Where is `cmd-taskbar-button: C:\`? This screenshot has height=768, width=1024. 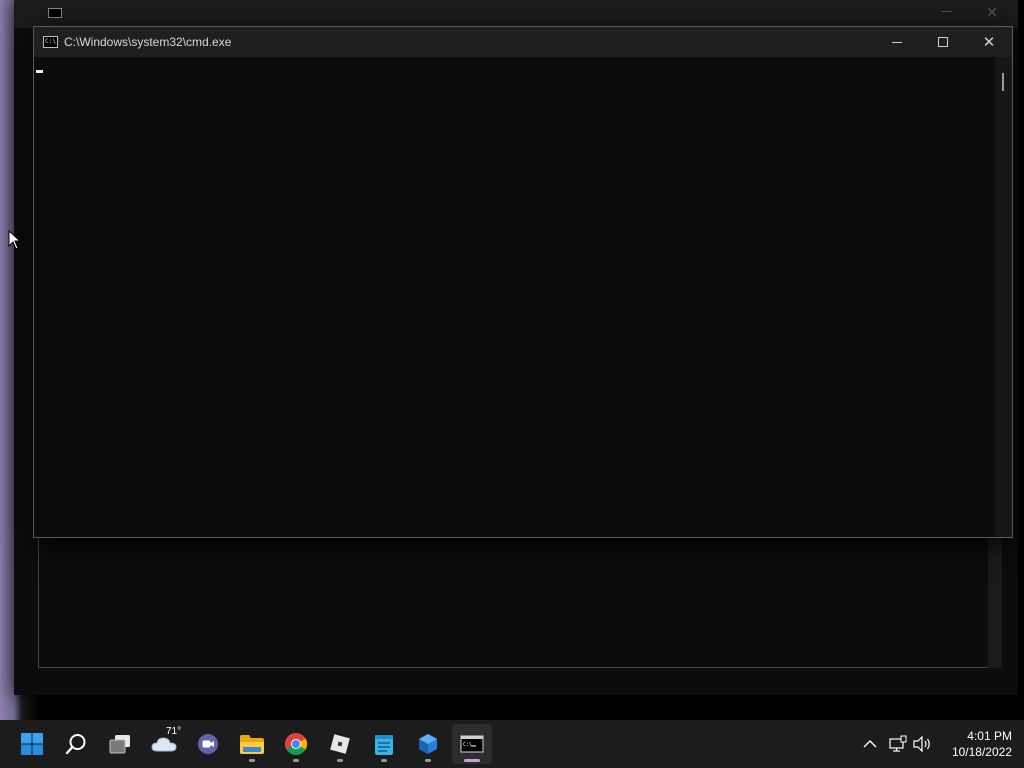
cmd-taskbar-button: C:\ is located at coordinates (472, 744).